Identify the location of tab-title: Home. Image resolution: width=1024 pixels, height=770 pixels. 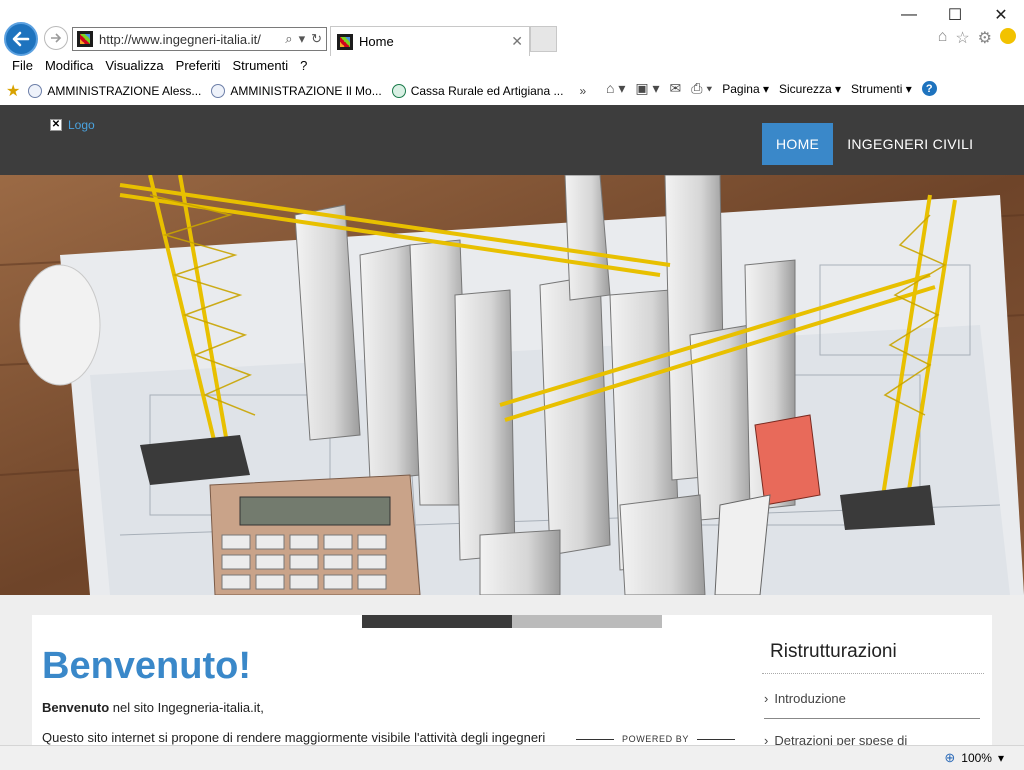
(376, 41).